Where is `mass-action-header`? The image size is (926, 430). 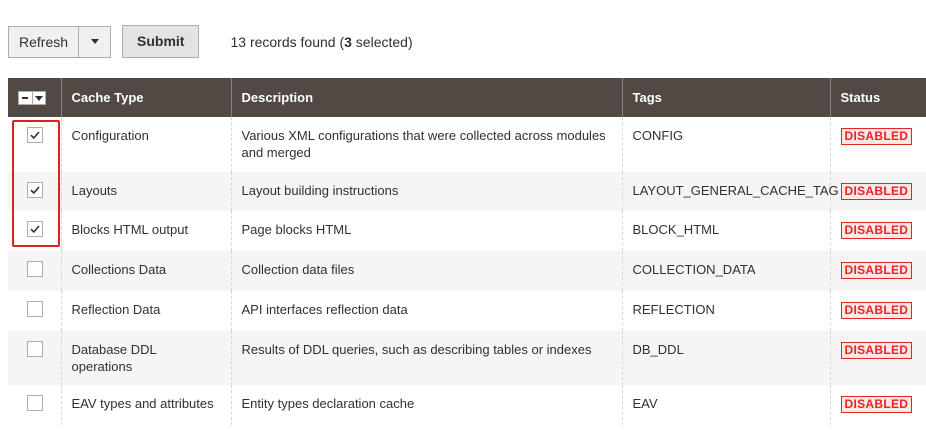
mass-action-header is located at coordinates (34, 97).